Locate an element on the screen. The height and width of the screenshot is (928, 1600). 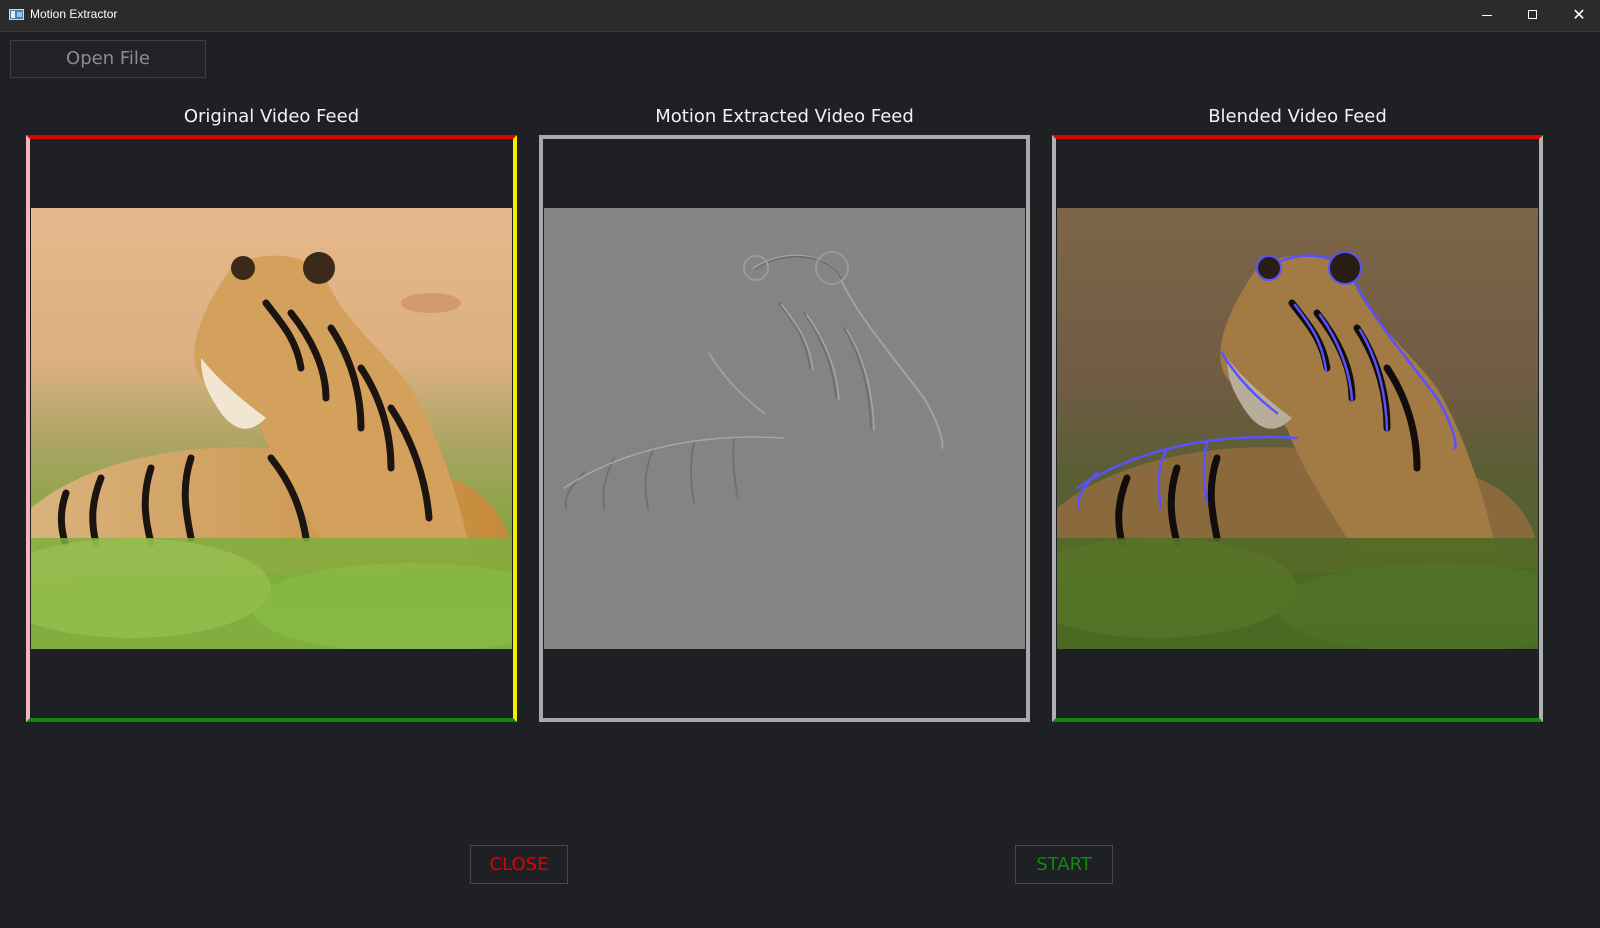
motion-feed-label: Motion Extracted Video Feed is located at coordinates (784, 116).